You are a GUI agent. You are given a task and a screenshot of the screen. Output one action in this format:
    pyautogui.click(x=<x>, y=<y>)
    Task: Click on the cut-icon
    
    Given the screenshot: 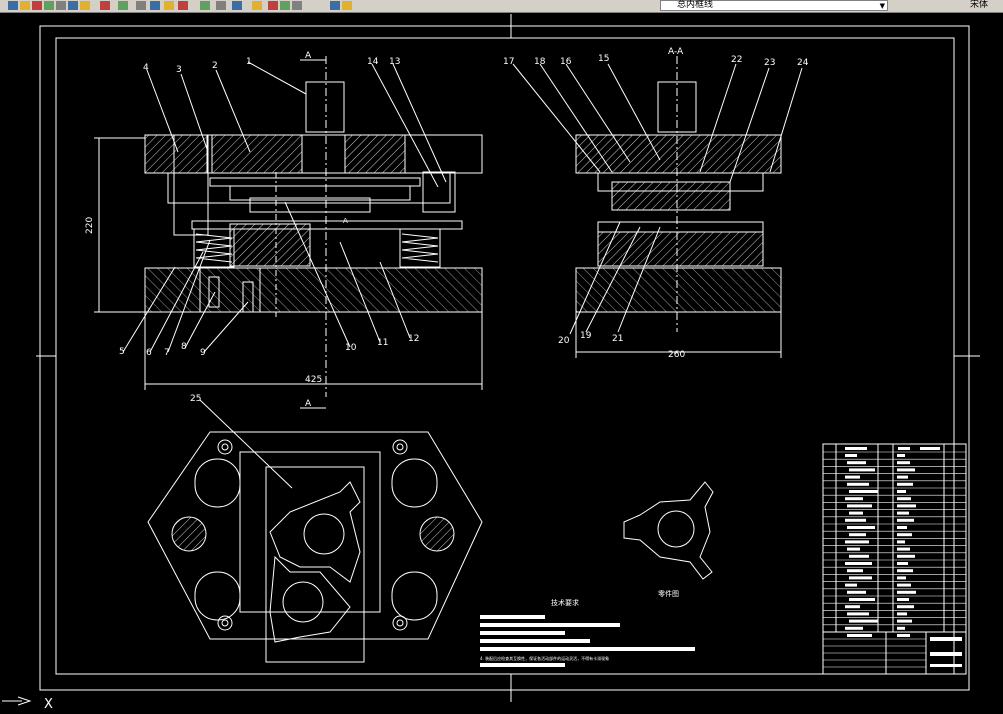 What is the action you would take?
    pyautogui.click(x=49, y=5)
    